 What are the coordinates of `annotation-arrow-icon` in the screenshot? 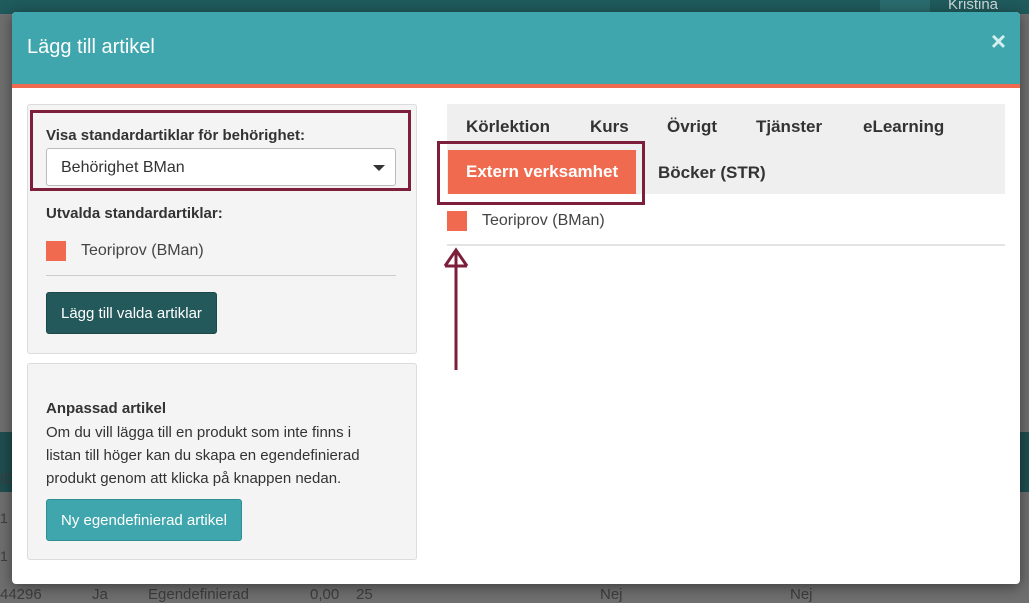 It's located at (456, 308).